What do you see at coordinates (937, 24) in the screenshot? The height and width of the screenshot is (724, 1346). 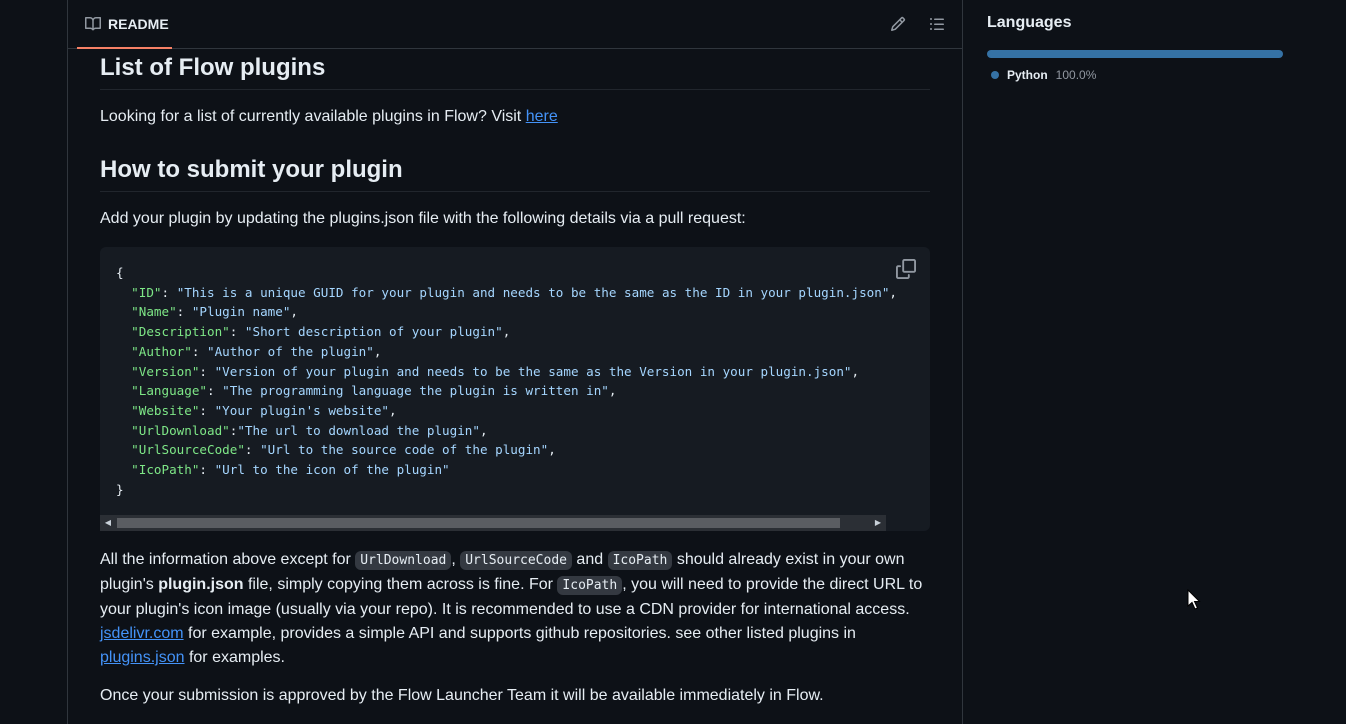 I see `list-icon` at bounding box center [937, 24].